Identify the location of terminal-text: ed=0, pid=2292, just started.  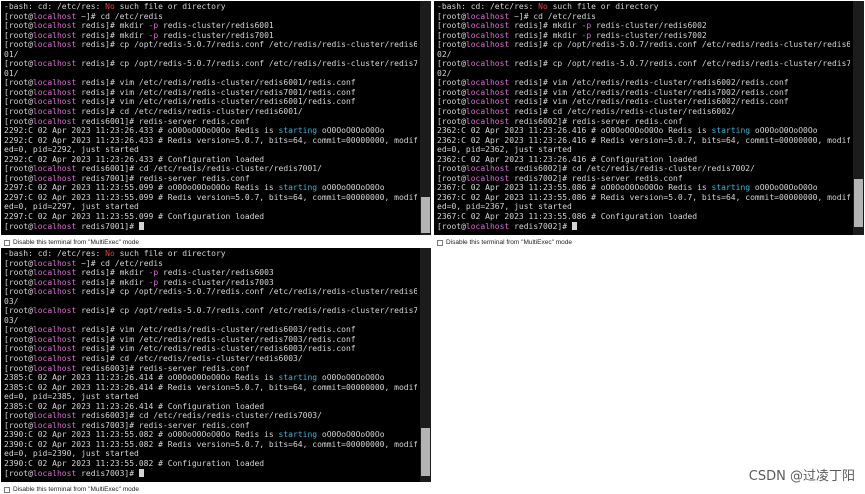
(71, 150).